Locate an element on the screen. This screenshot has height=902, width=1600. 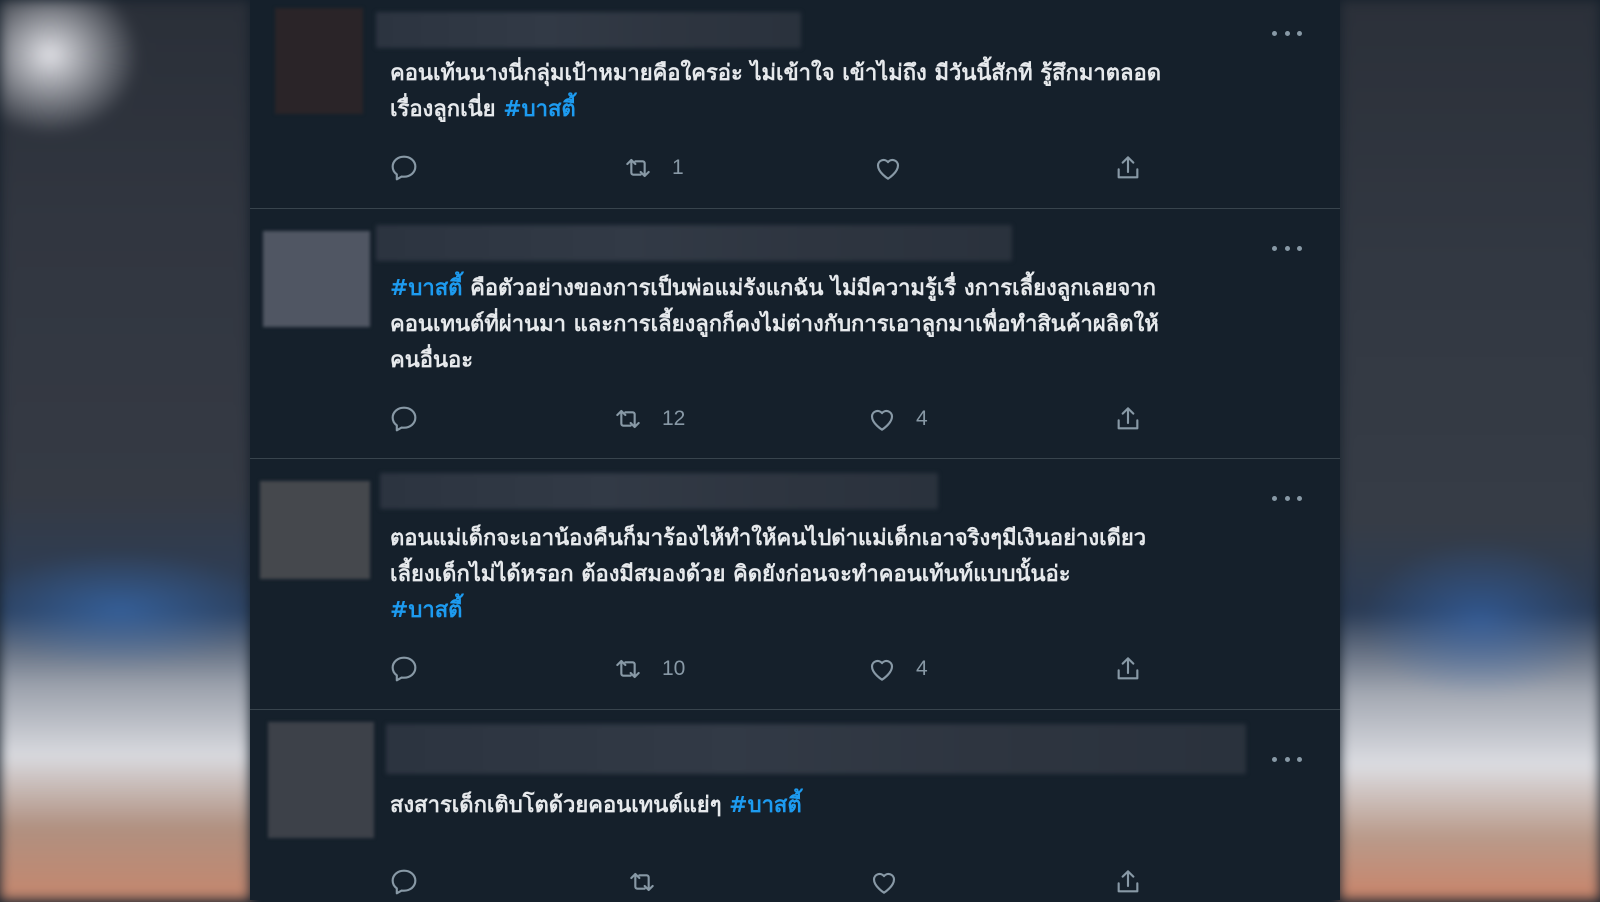
tweet-actions: 1 is located at coordinates (790, 168).